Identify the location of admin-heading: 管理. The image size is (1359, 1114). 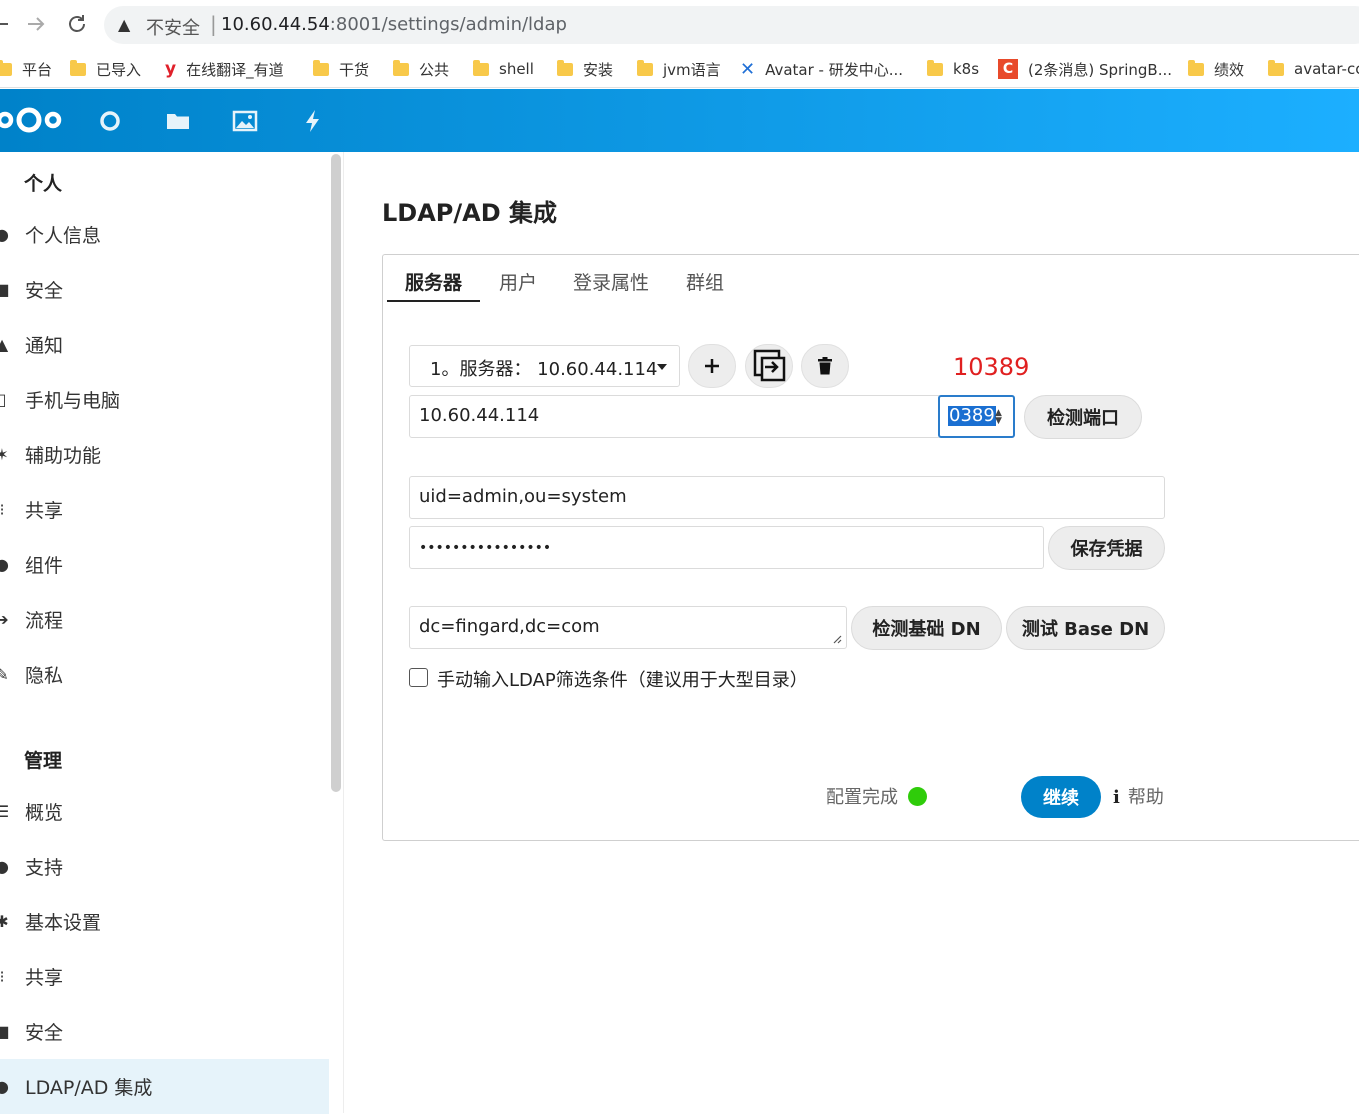
(43, 761).